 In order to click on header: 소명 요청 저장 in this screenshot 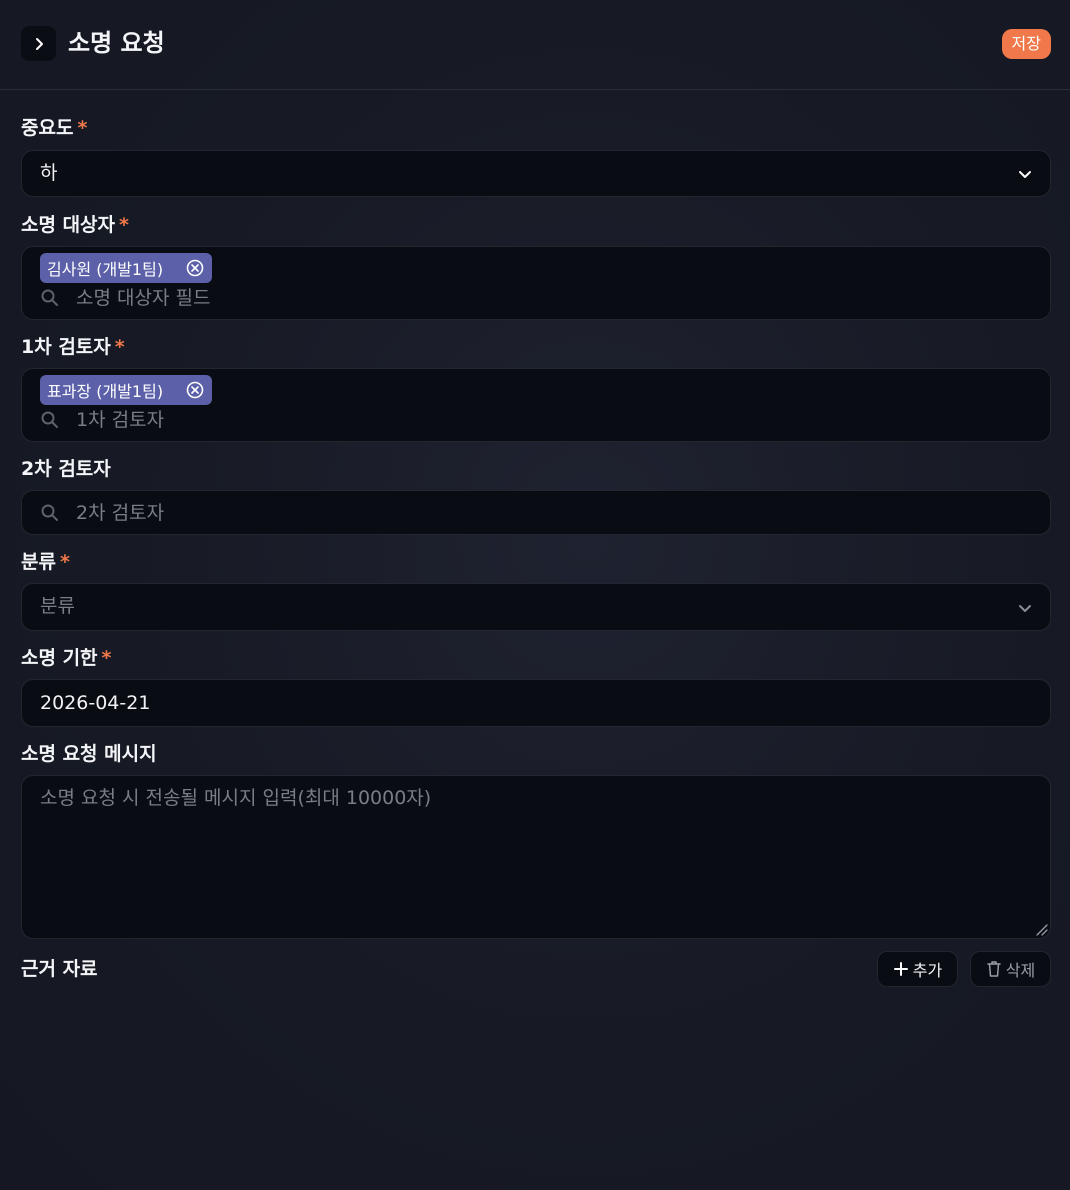, I will do `click(535, 45)`.